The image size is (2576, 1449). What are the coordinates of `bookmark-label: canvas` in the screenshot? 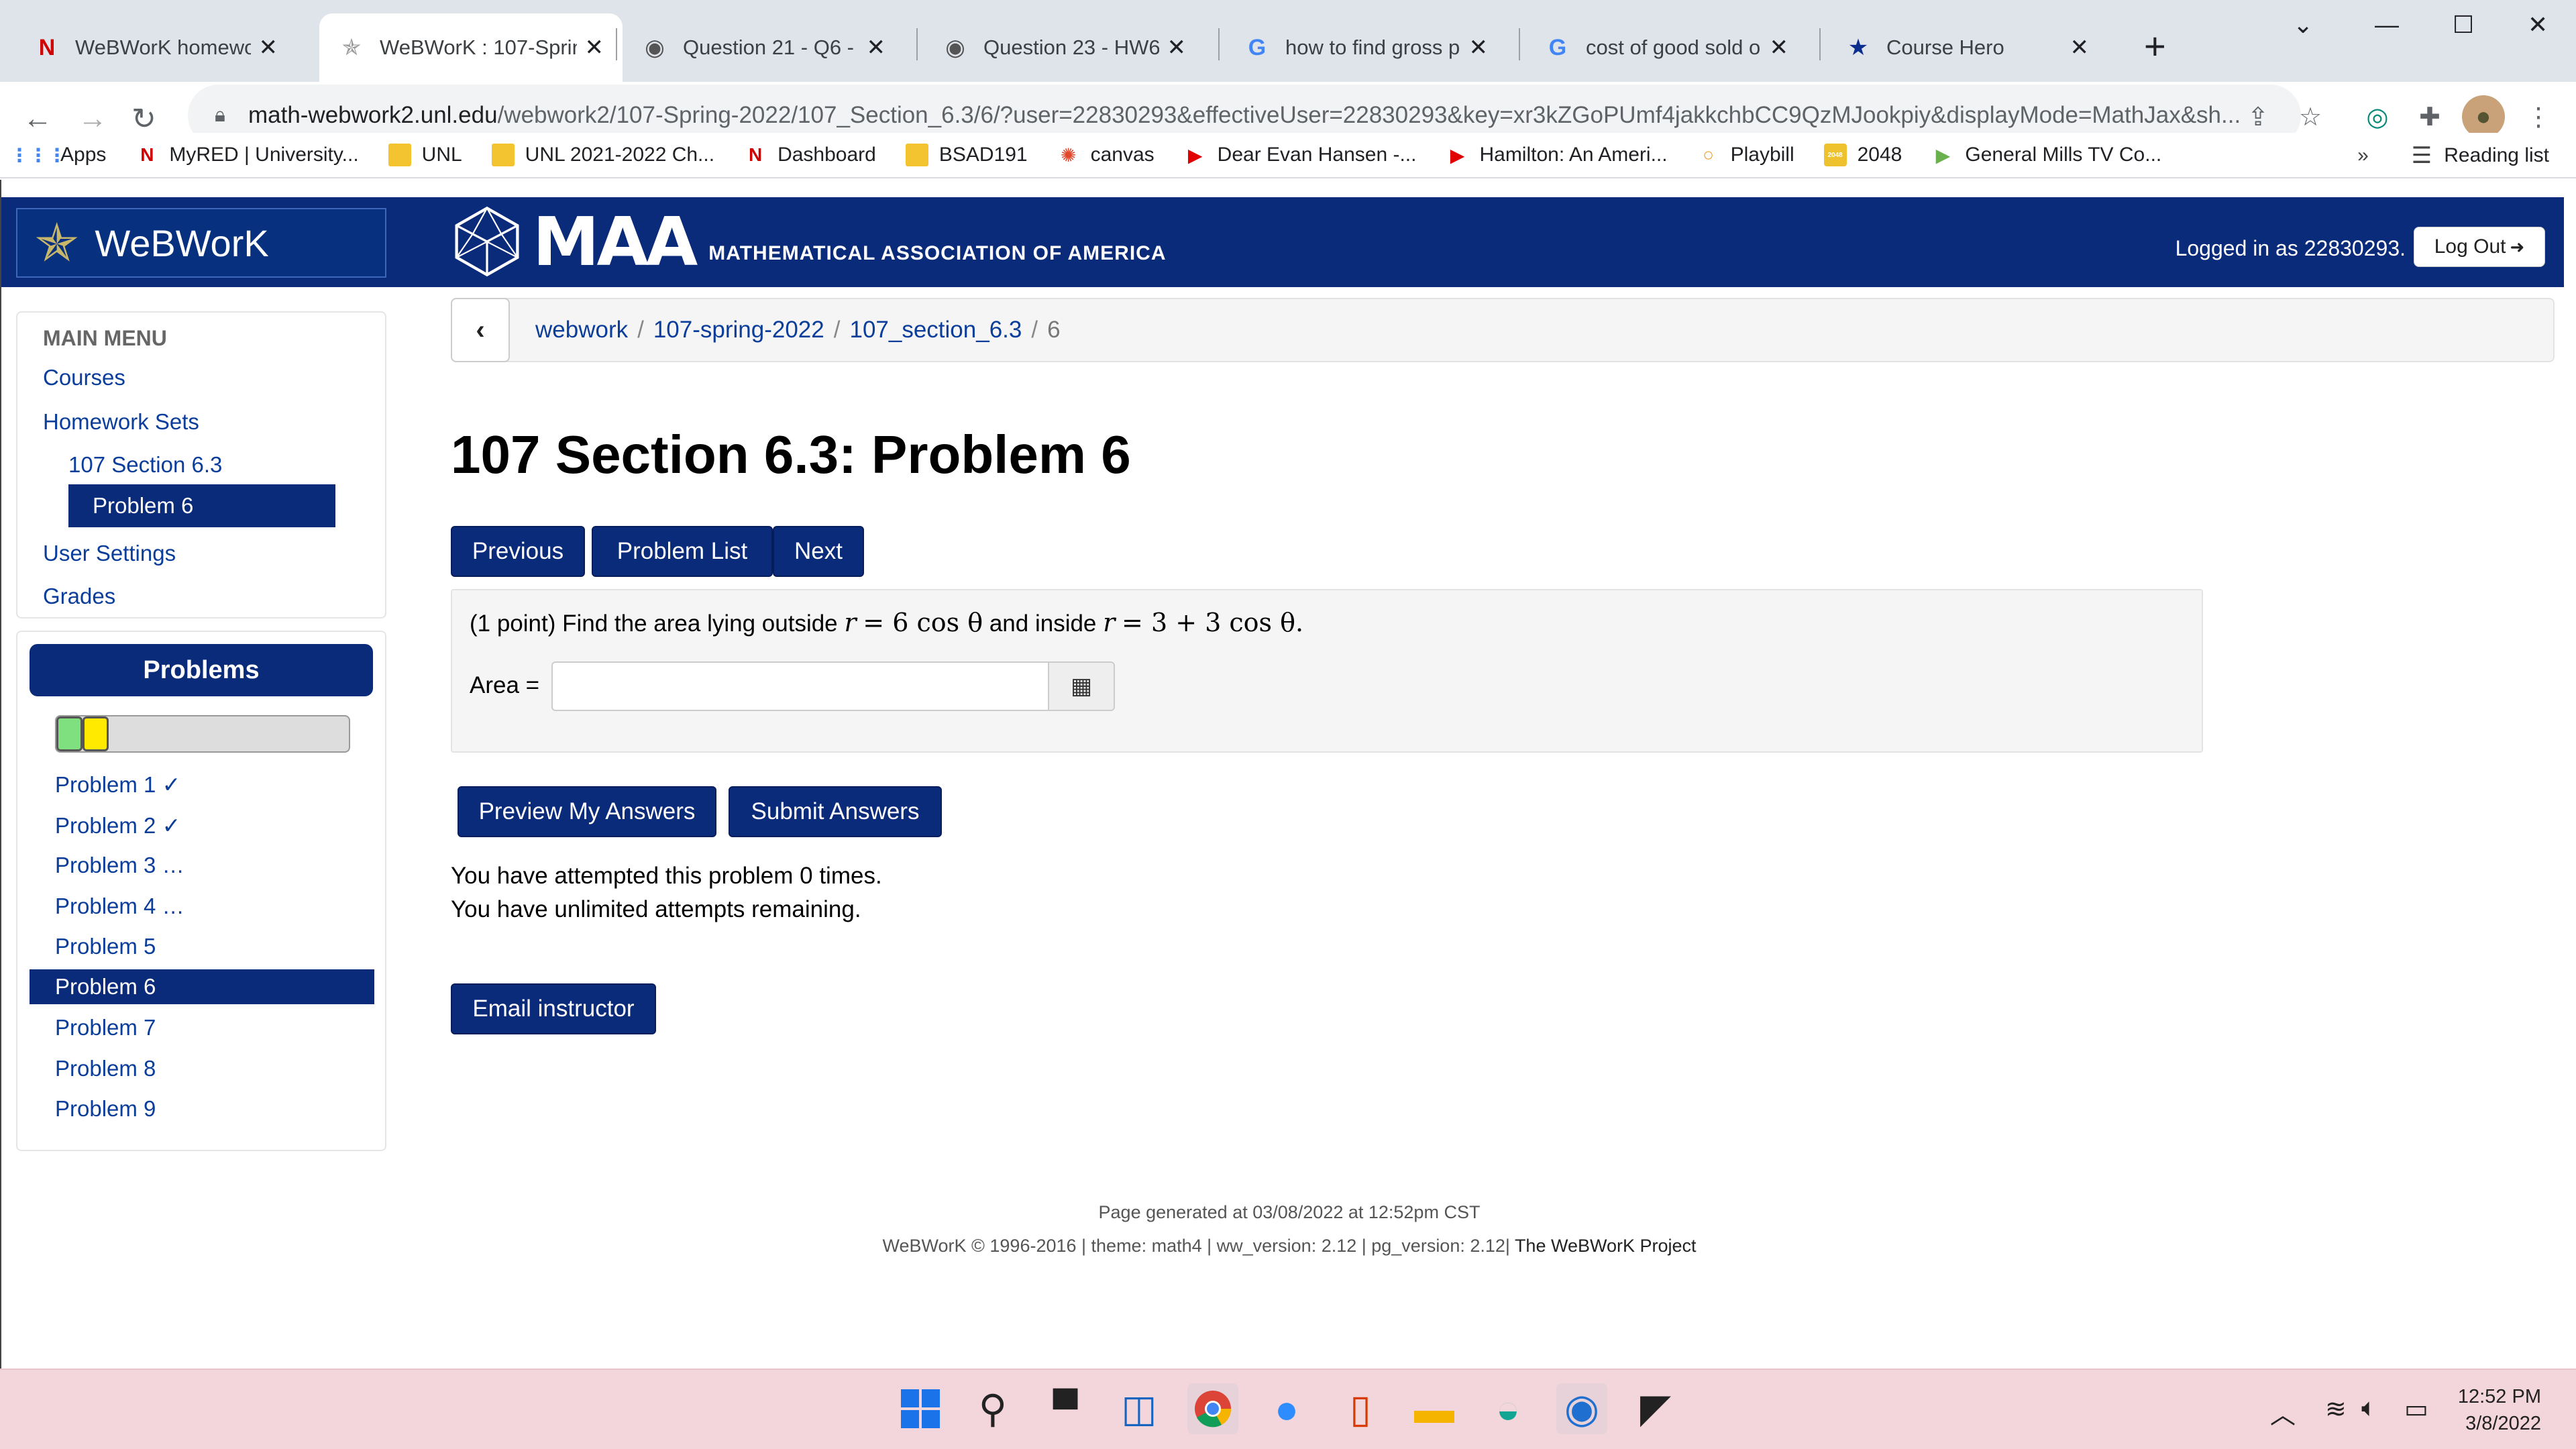 It's located at (1122, 155).